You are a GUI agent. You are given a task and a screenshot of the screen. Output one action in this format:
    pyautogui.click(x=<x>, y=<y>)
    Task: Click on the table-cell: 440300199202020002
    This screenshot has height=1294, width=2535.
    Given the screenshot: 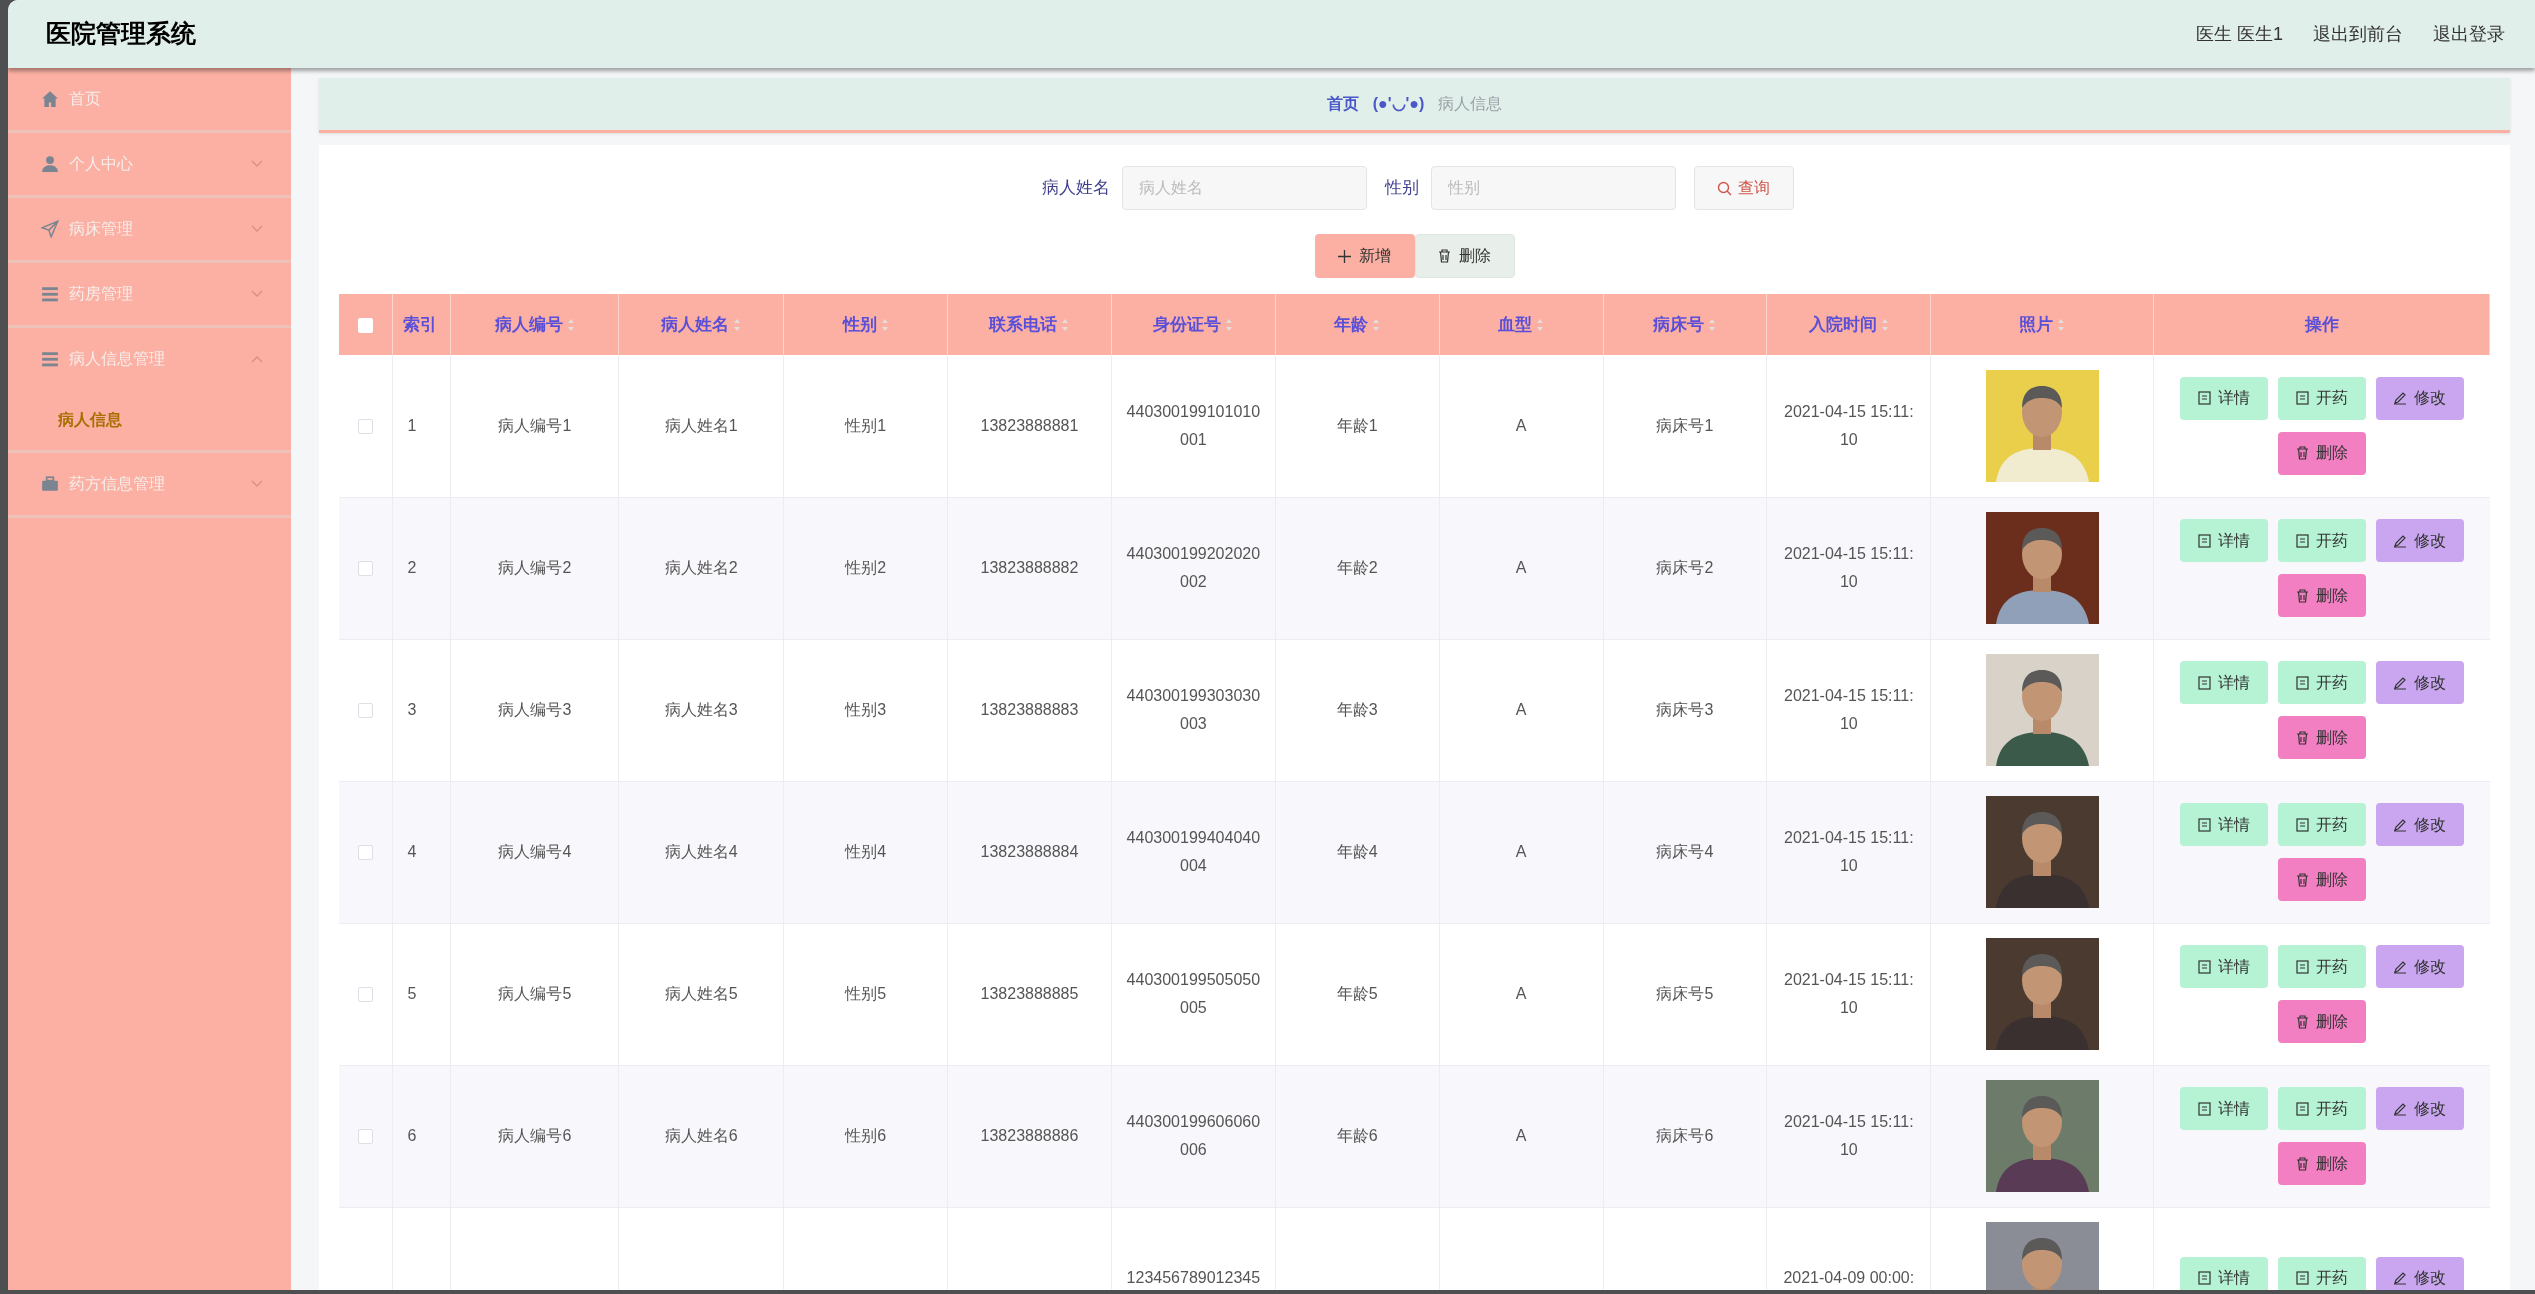 What is the action you would take?
    pyautogui.click(x=1193, y=567)
    